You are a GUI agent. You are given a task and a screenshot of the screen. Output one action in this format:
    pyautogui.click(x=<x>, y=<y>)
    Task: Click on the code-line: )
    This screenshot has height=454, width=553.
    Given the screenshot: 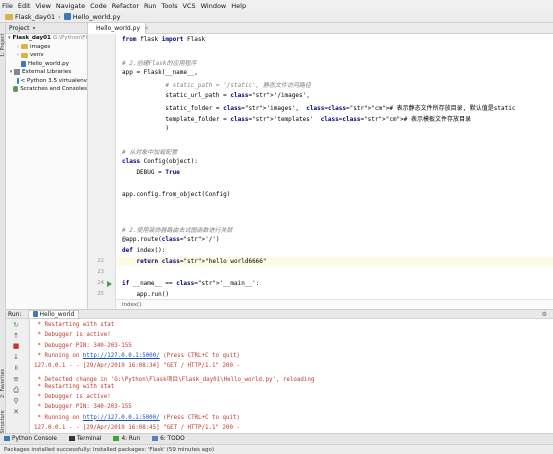 What is the action you would take?
    pyautogui.click(x=145, y=128)
    